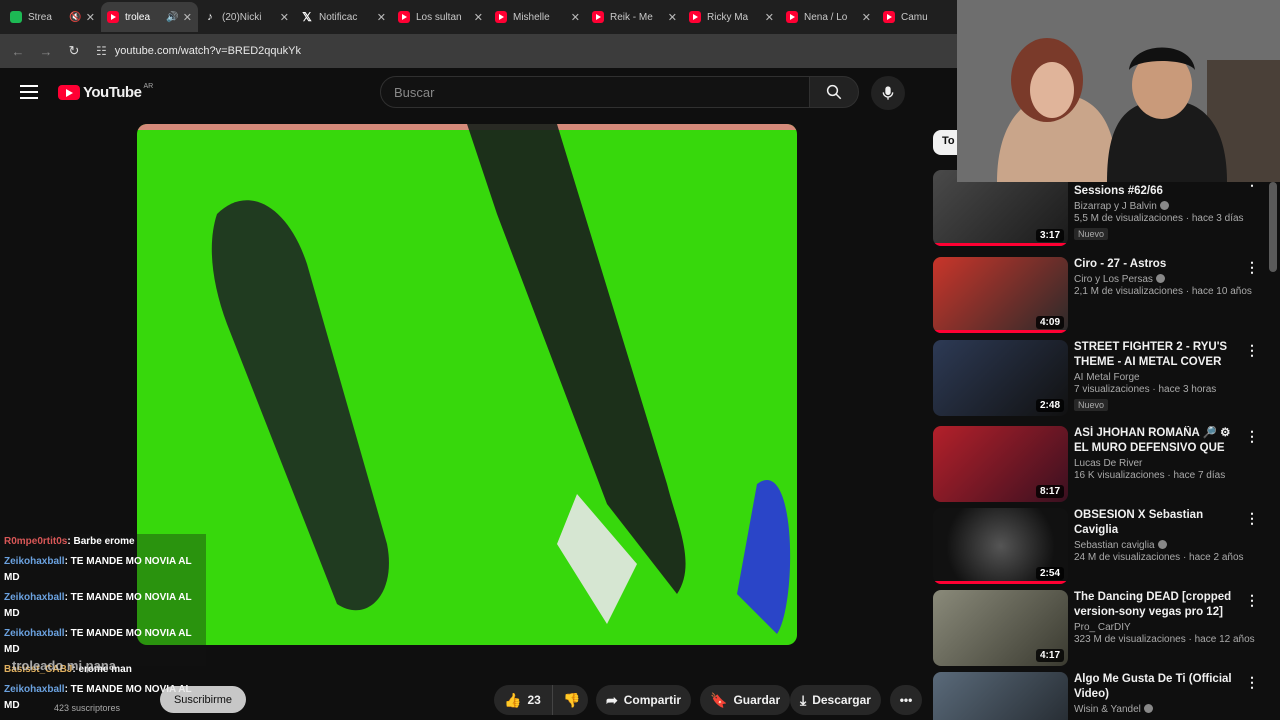  I want to click on overlay-caption: troleado mi pana, so click(64, 665).